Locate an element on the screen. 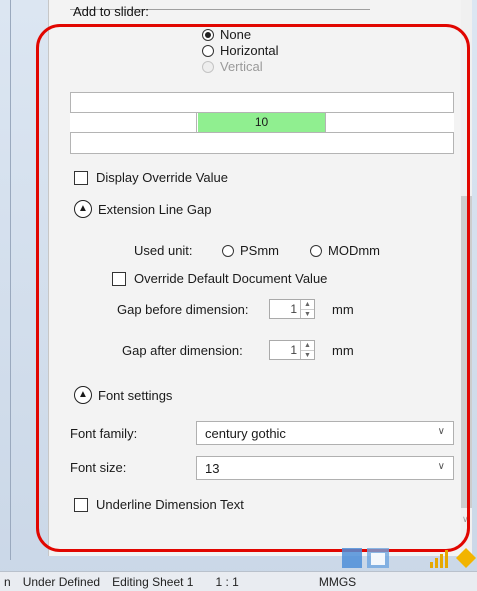 The image size is (477, 591). radio-none-indicator is located at coordinates (208, 34).